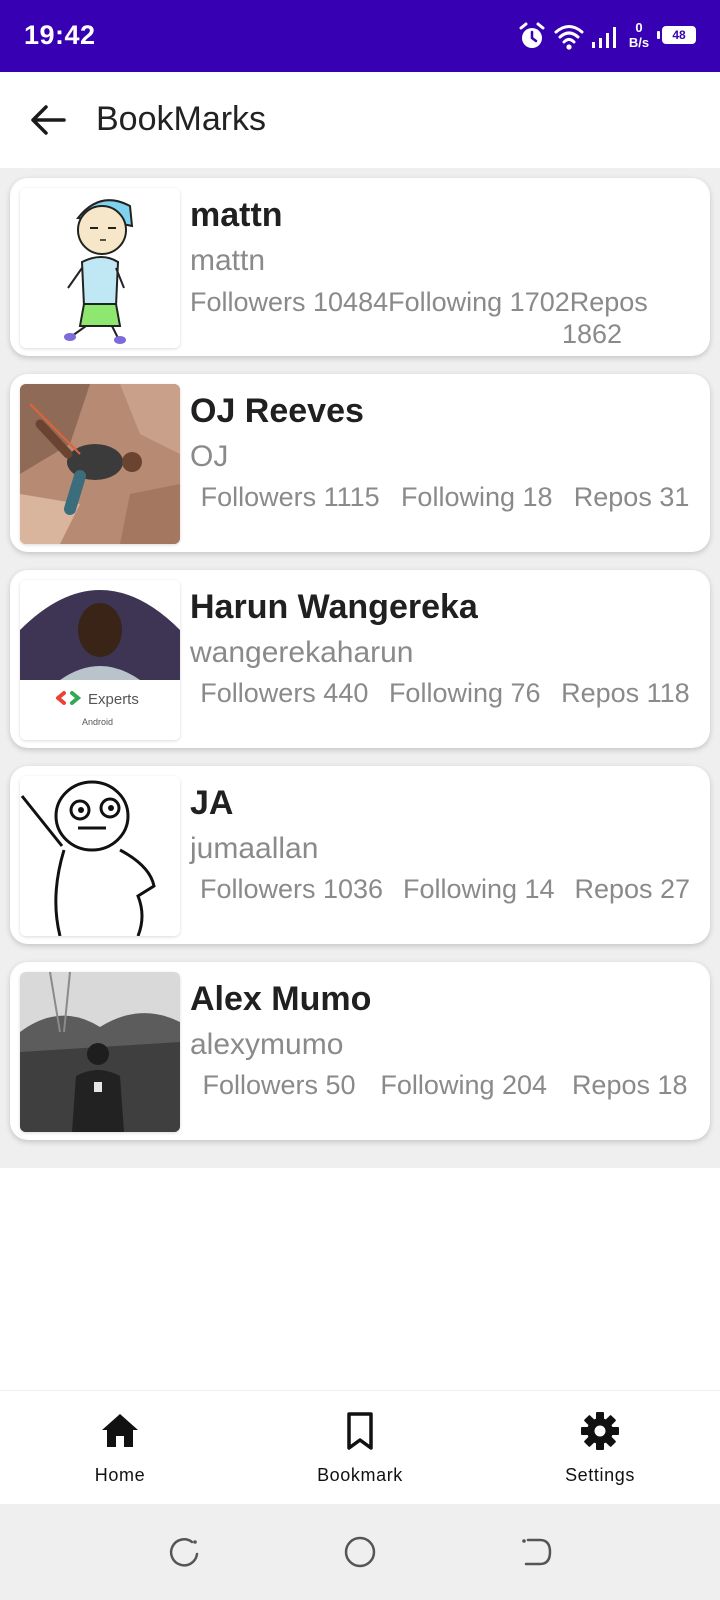  I want to click on avatar-subcaption: Android, so click(97, 722).